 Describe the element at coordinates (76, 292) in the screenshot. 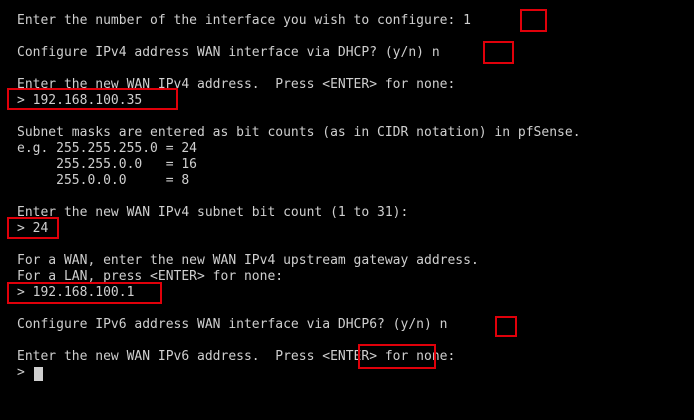

I see `gateway-address-input: > 192.168.100.1` at that location.